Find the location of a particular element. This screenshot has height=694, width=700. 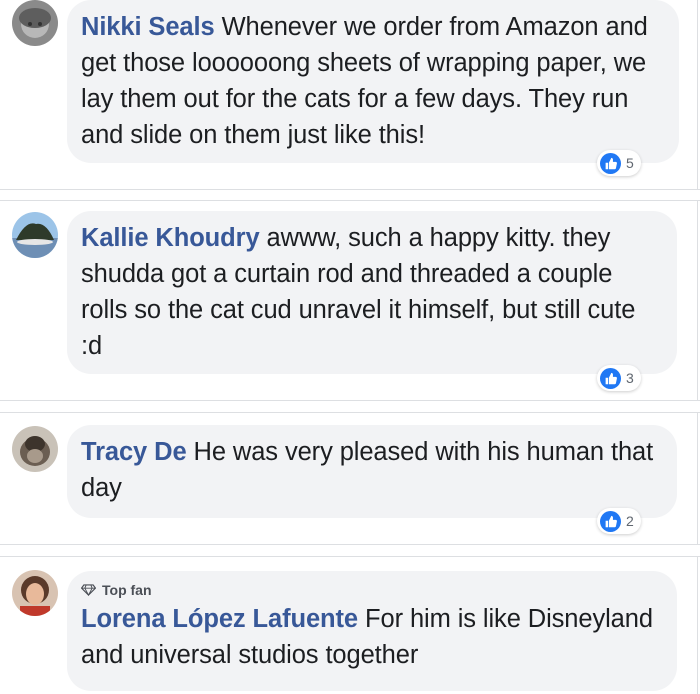

comment-author: Tracy De is located at coordinates (134, 452).